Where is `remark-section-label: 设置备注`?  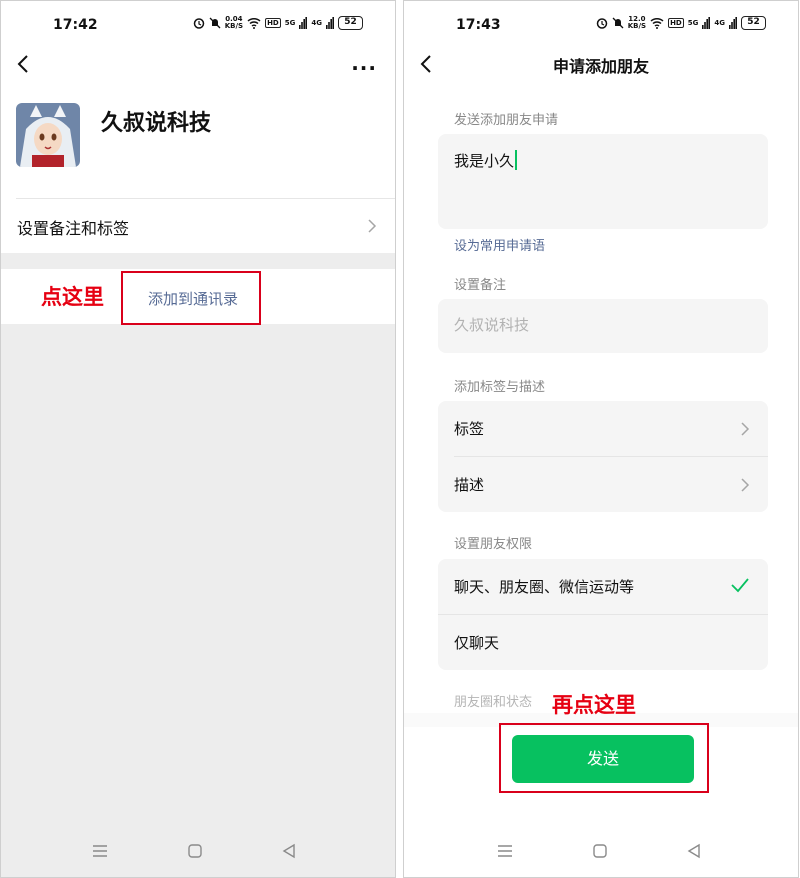
remark-section-label: 设置备注 is located at coordinates (480, 285).